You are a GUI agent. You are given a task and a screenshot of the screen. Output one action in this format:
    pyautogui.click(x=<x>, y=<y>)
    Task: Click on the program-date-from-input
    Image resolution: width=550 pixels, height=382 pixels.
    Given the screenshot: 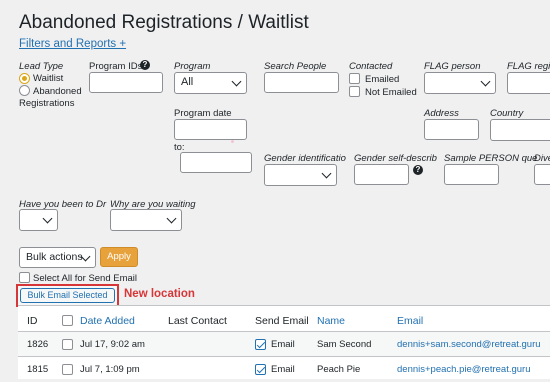 What is the action you would take?
    pyautogui.click(x=210, y=129)
    